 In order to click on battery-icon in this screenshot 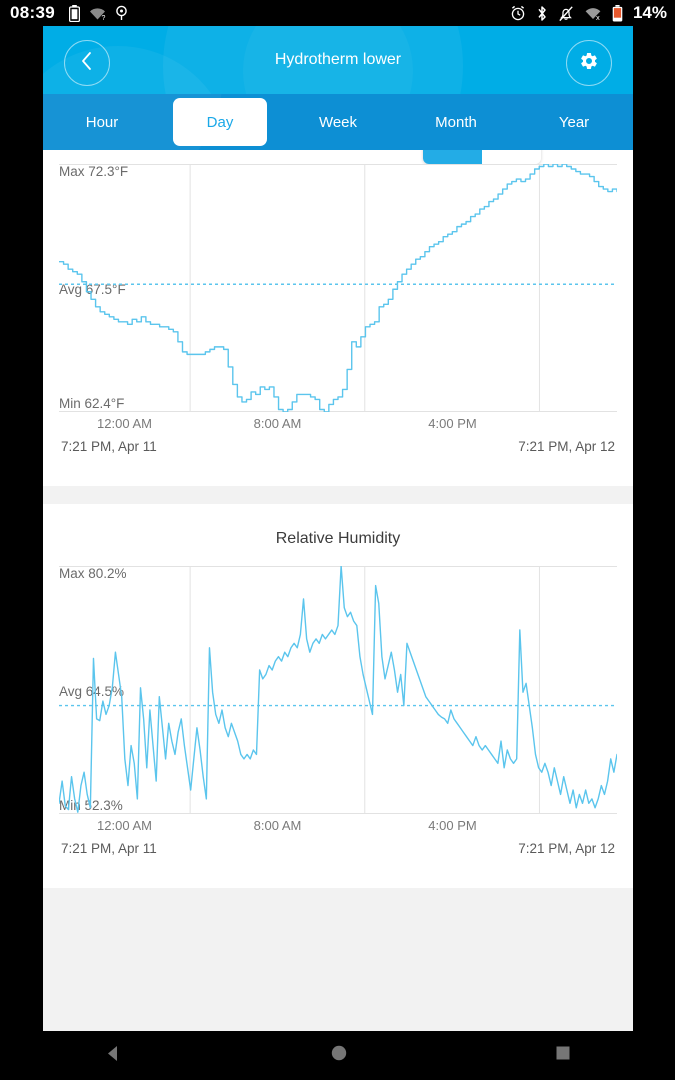, I will do `click(617, 13)`.